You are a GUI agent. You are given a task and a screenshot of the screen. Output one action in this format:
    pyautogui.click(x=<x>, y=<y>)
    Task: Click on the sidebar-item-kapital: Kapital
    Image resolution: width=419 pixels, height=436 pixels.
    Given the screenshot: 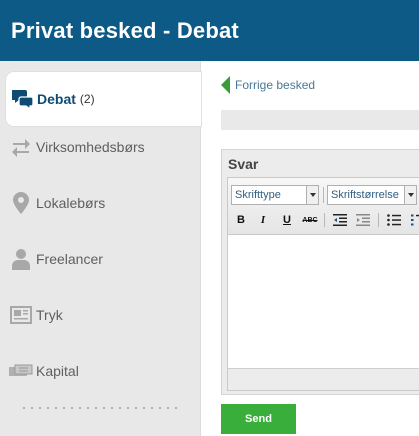 What is the action you would take?
    pyautogui.click(x=100, y=371)
    